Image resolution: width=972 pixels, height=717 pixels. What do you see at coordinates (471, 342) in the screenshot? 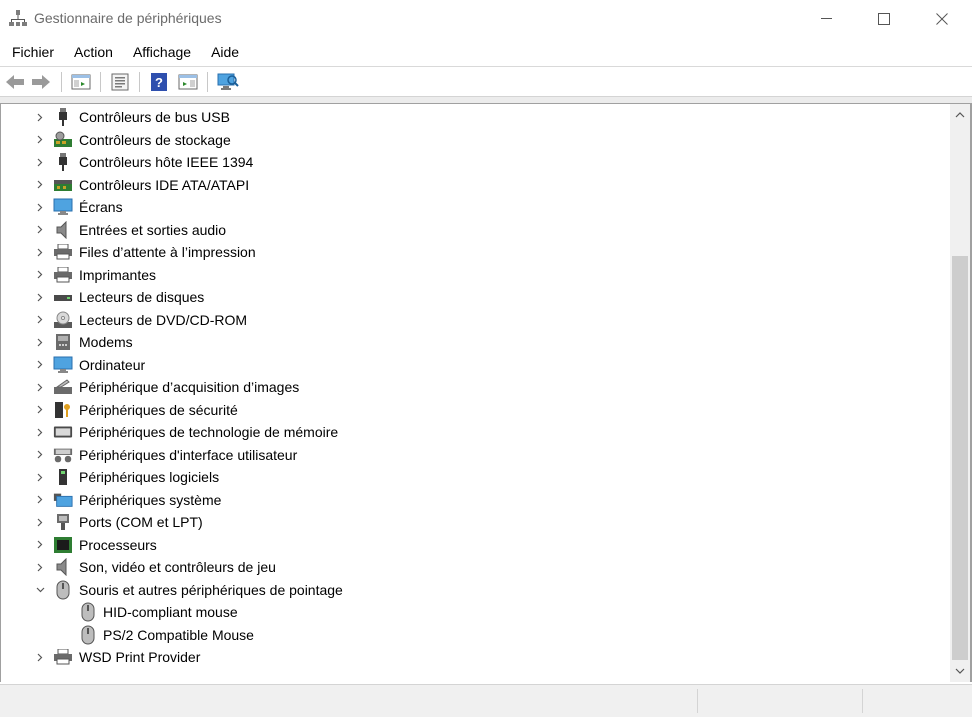
I see `device-category: Modems` at bounding box center [471, 342].